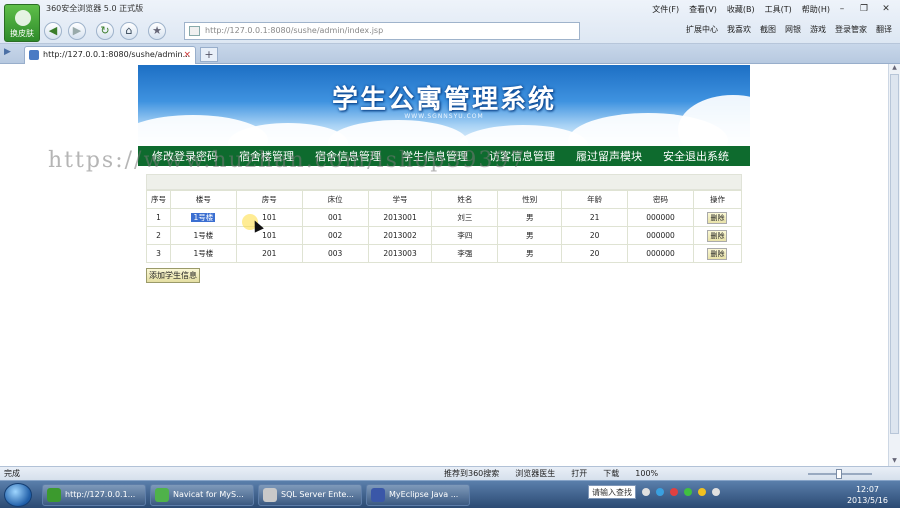  I want to click on ext-login: 登录管家, so click(851, 29).